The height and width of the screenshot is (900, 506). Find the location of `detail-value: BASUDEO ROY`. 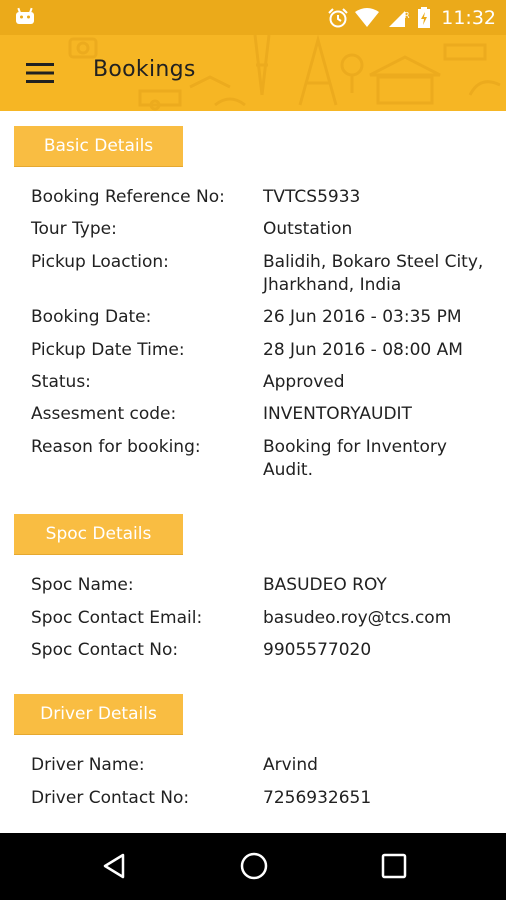

detail-value: BASUDEO ROY is located at coordinates (325, 585).